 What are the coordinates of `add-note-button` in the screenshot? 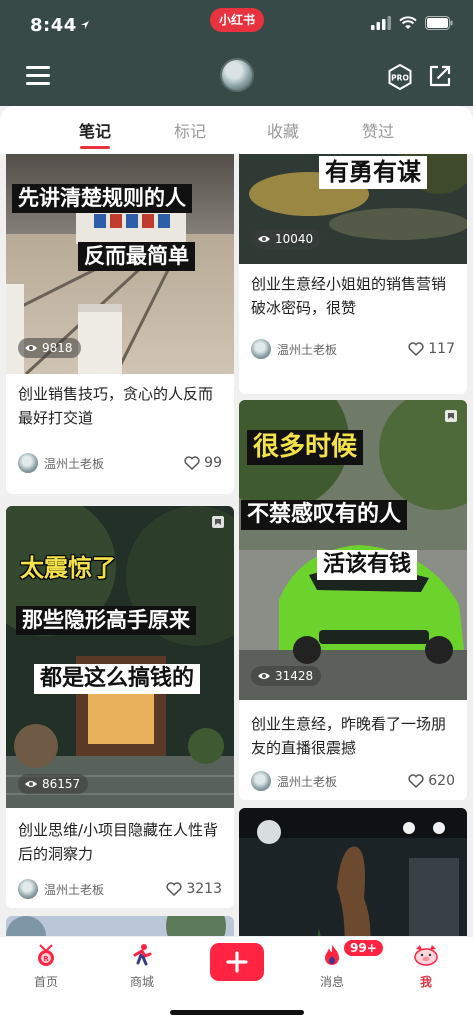 It's located at (237, 962).